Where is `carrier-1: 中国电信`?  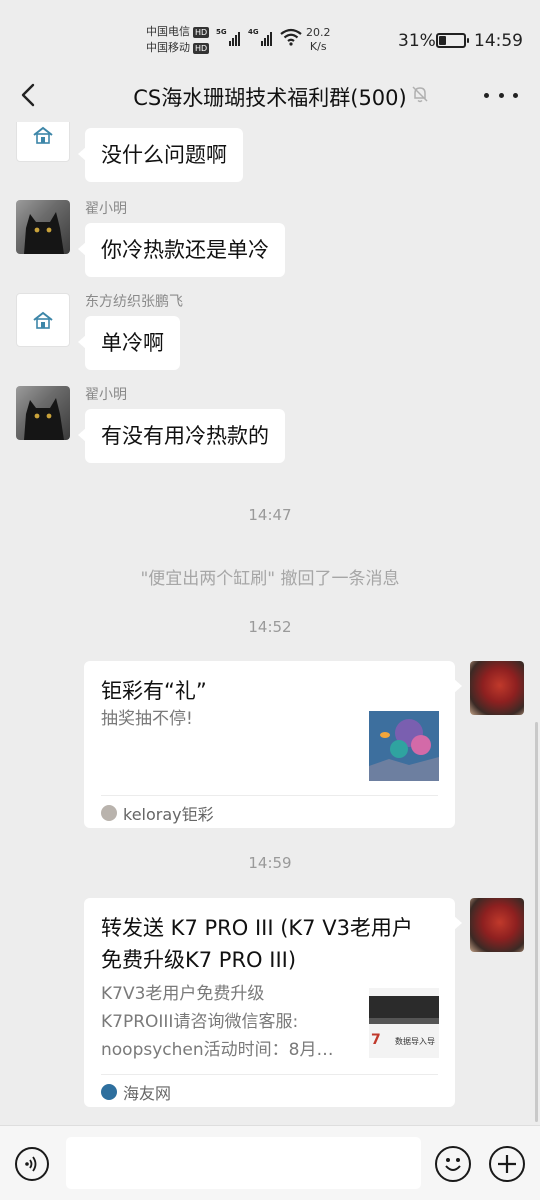
carrier-1: 中国电信 is located at coordinates (168, 31).